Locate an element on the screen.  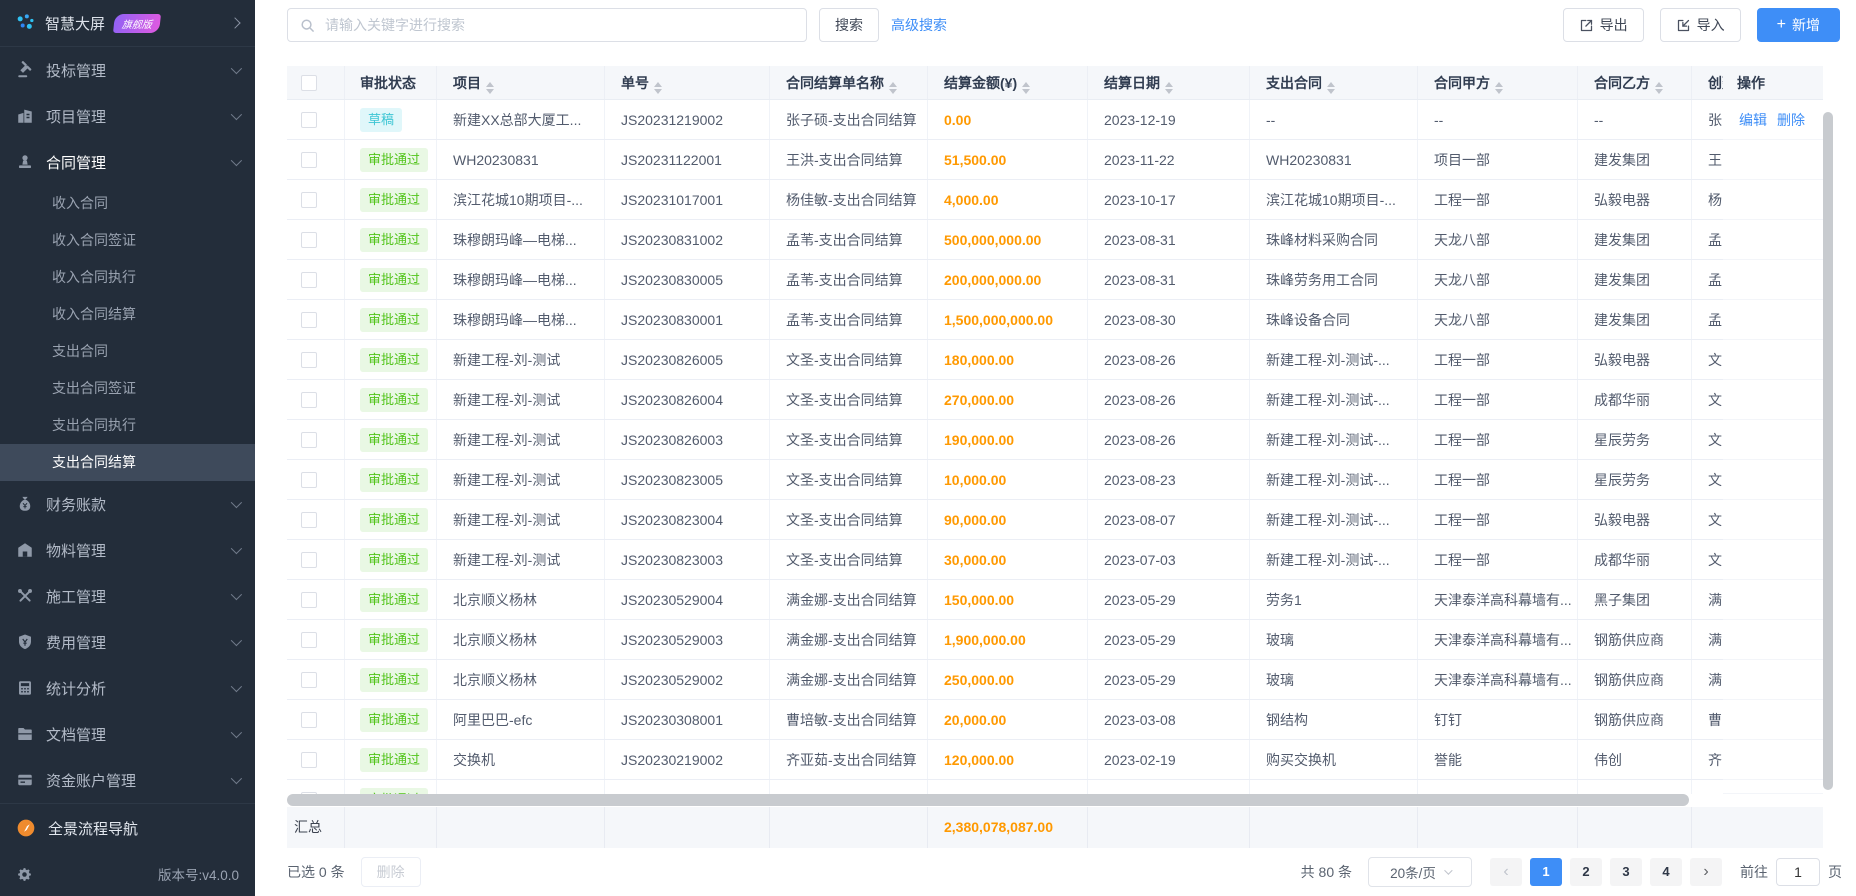
sidebar-item-0: 投标管理 is located at coordinates (127, 70).